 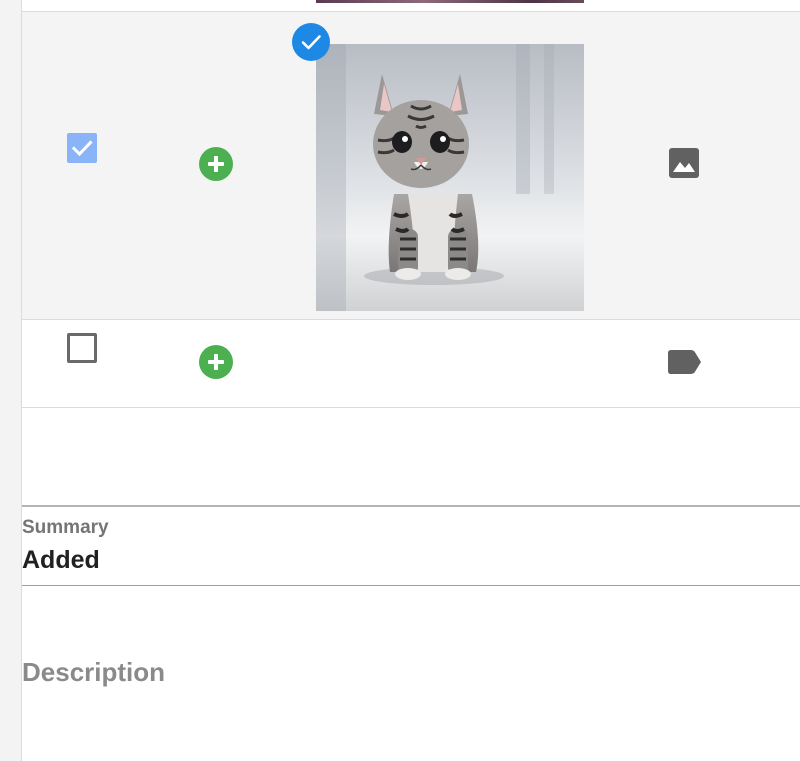 What do you see at coordinates (11, 380) in the screenshot?
I see `left-rail` at bounding box center [11, 380].